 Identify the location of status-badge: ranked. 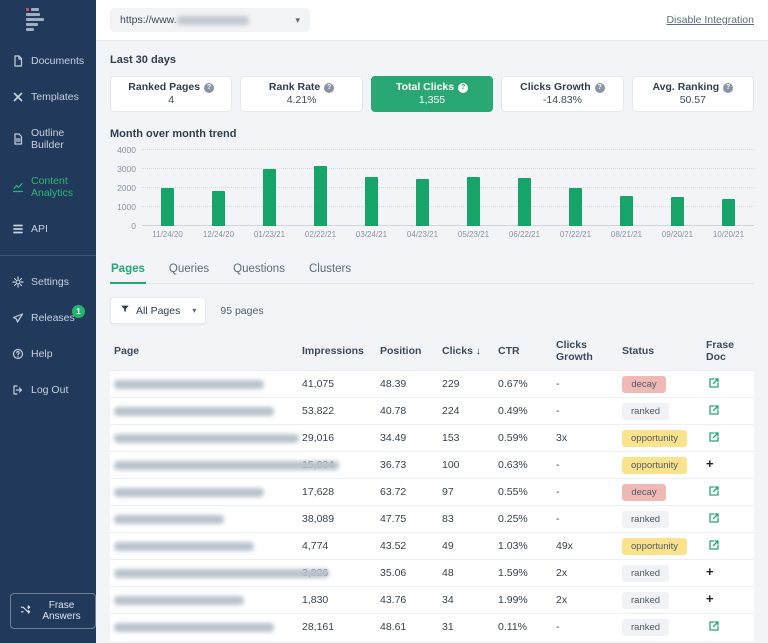
(646, 600).